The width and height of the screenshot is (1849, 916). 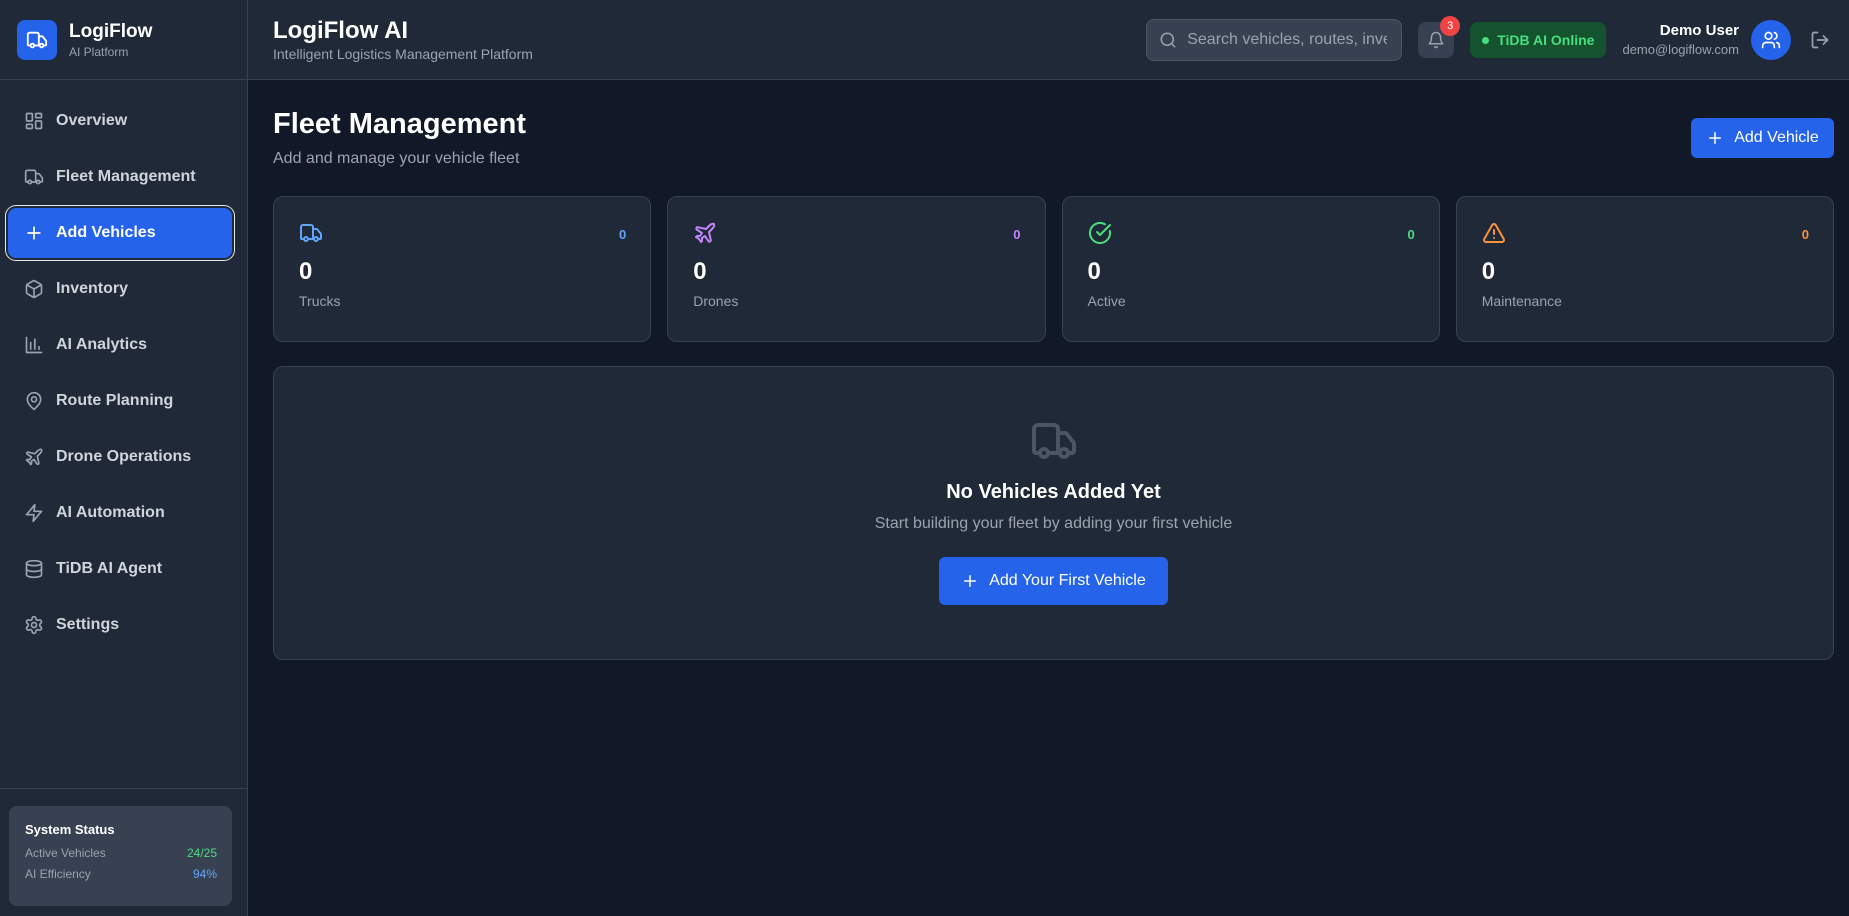 What do you see at coordinates (396, 158) in the screenshot?
I see `page-subtitle: Add and manage your vehicle fleet` at bounding box center [396, 158].